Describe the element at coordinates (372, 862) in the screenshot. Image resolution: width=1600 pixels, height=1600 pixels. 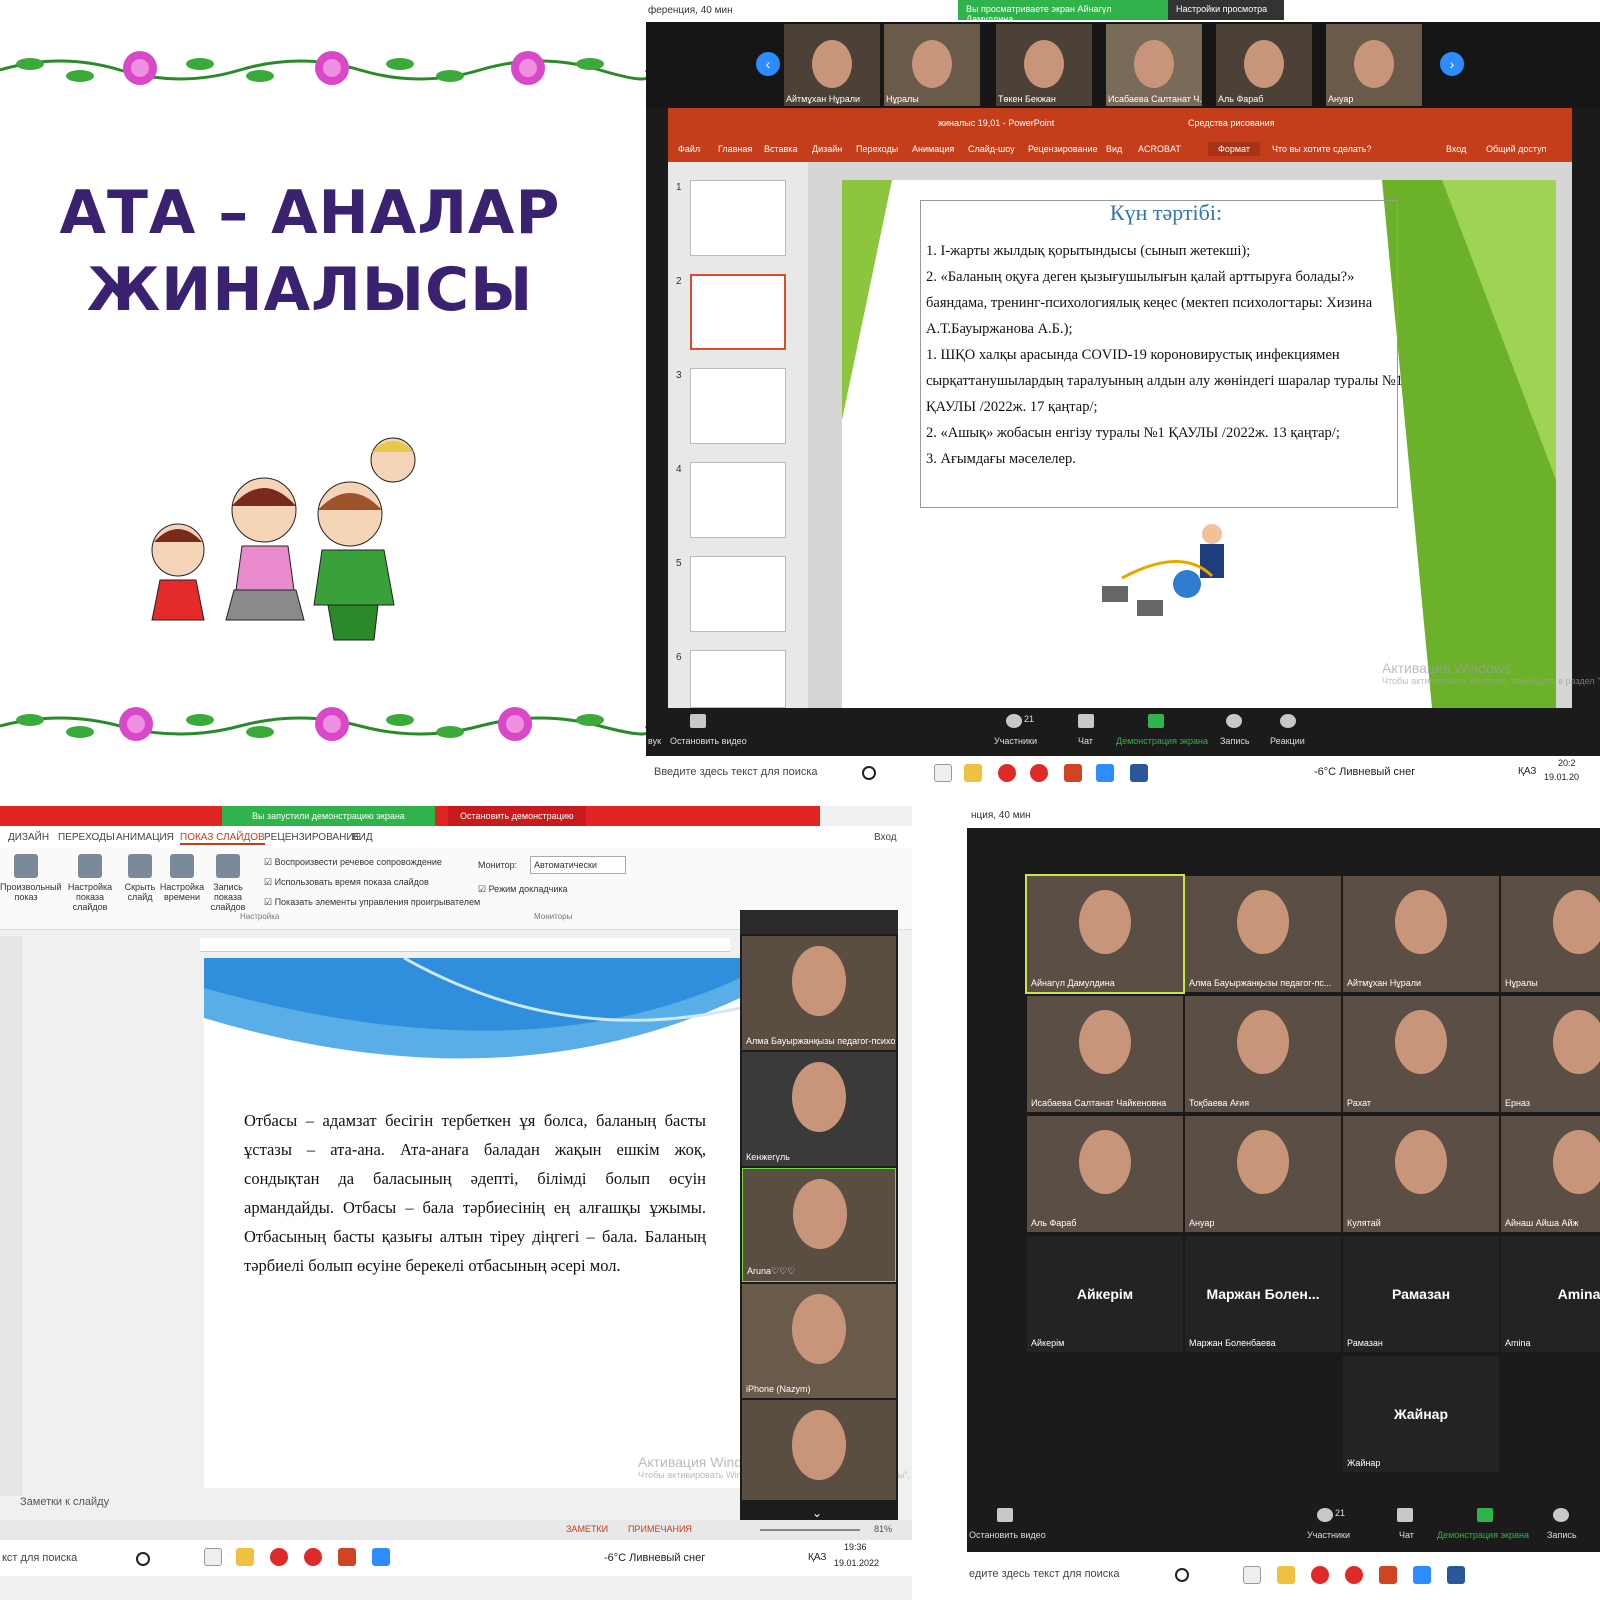
I see `check-narration: ☑ Воспроизвести речевое сопровождение` at that location.